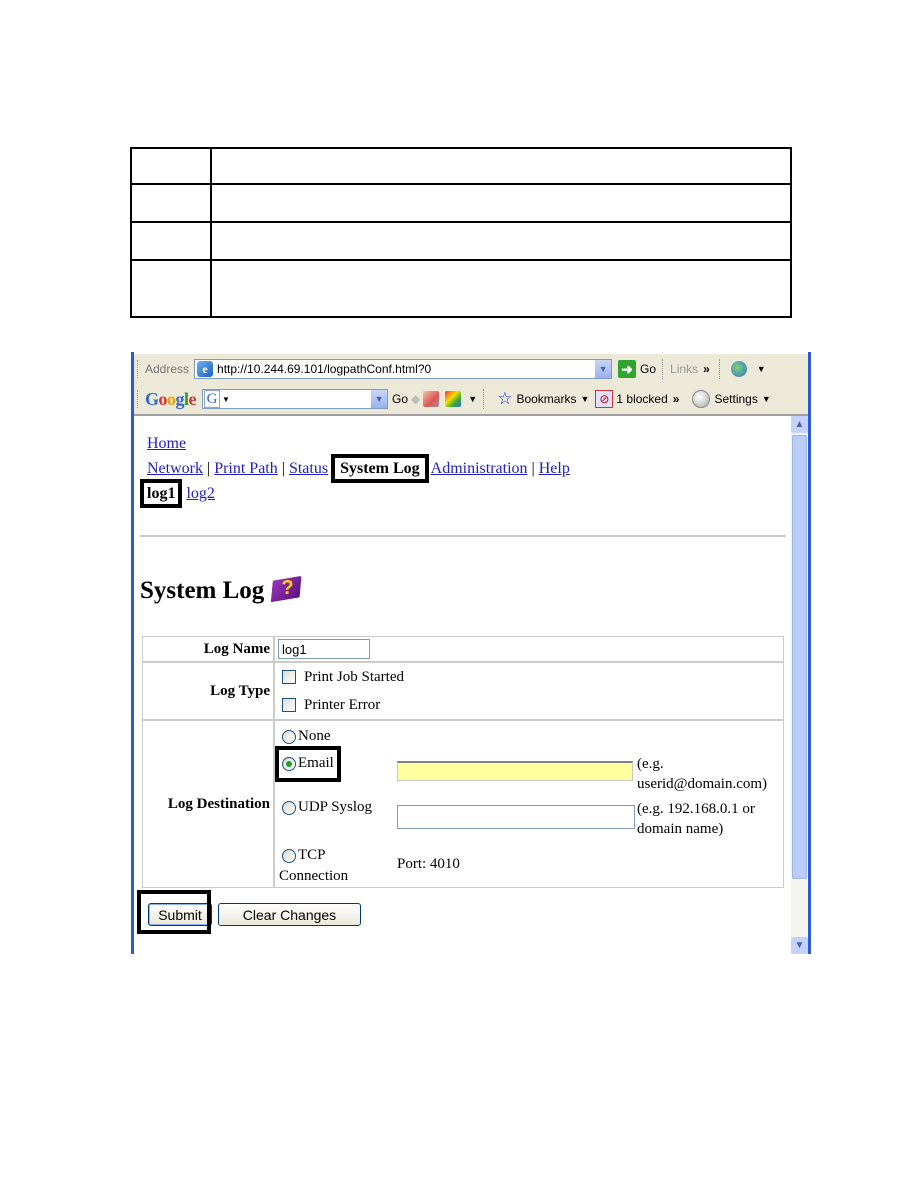 This screenshot has width=918, height=1188. Describe the element at coordinates (208, 691) in the screenshot. I see `log-type-label: Log Type` at that location.